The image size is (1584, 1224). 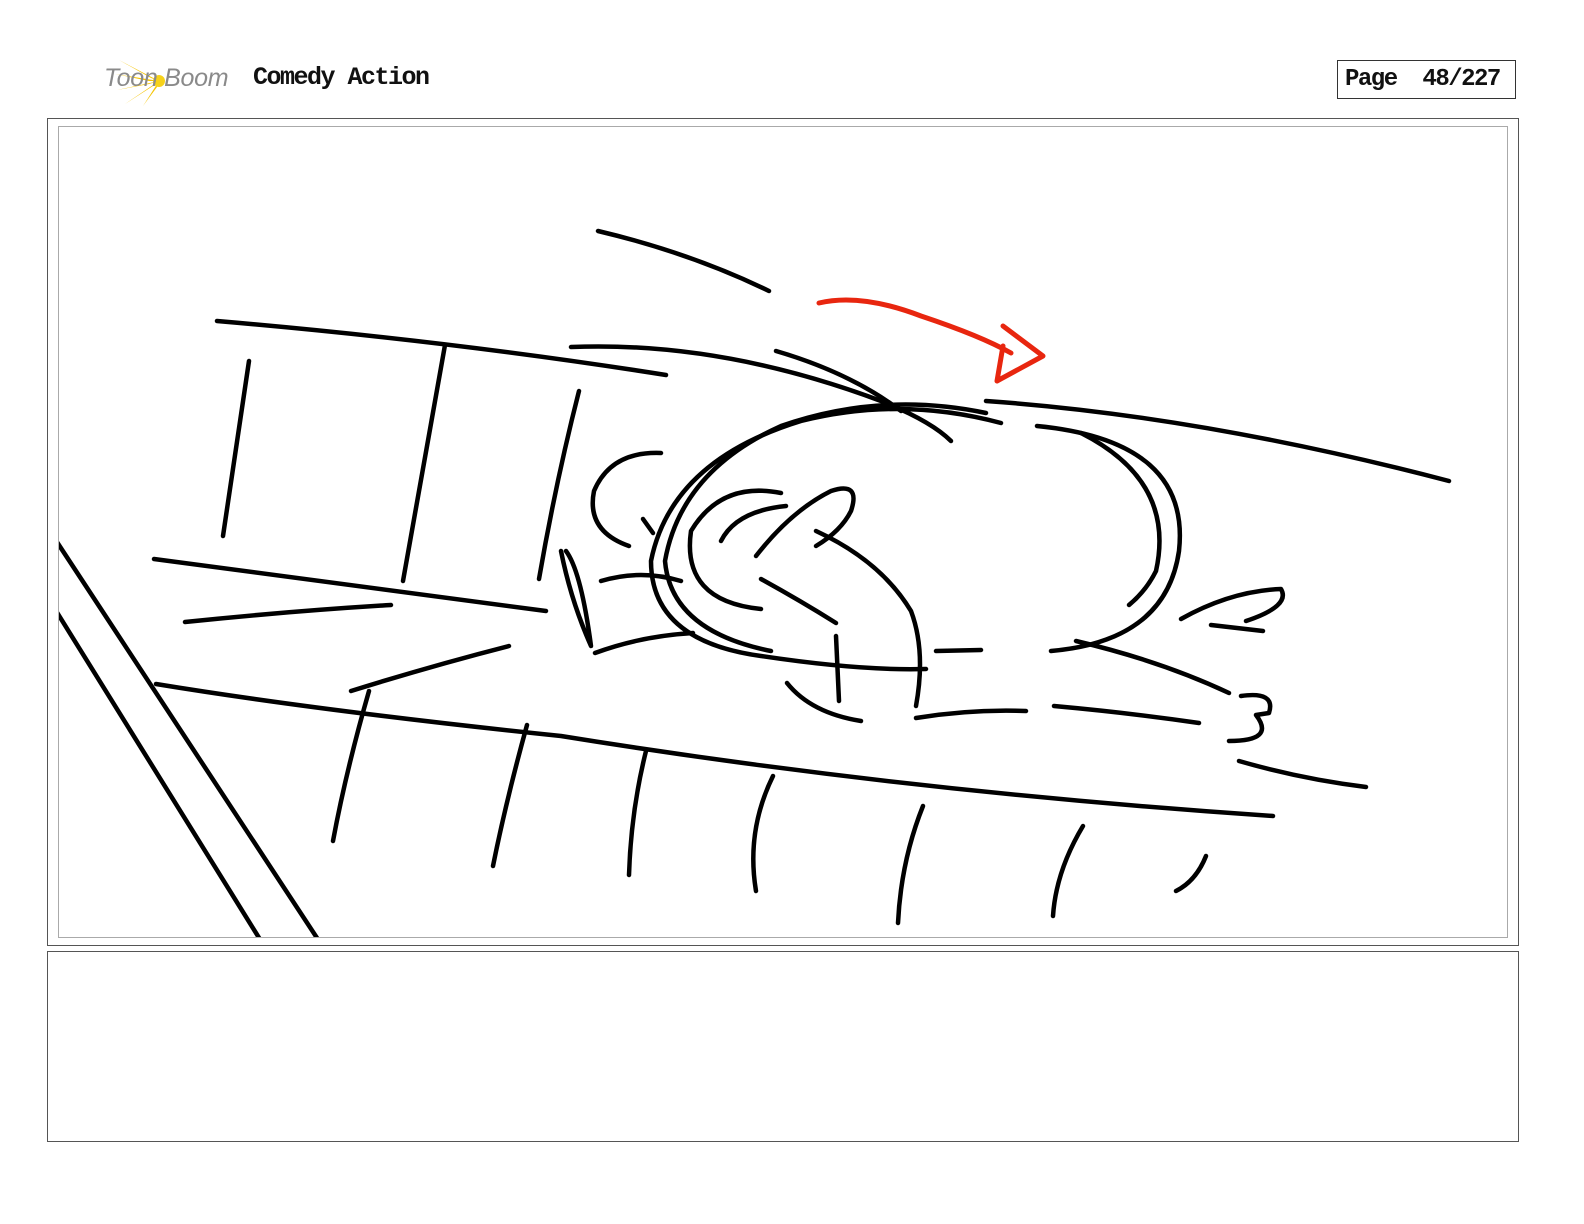 I want to click on logo-wordmark: Toon Boom, so click(x=166, y=78).